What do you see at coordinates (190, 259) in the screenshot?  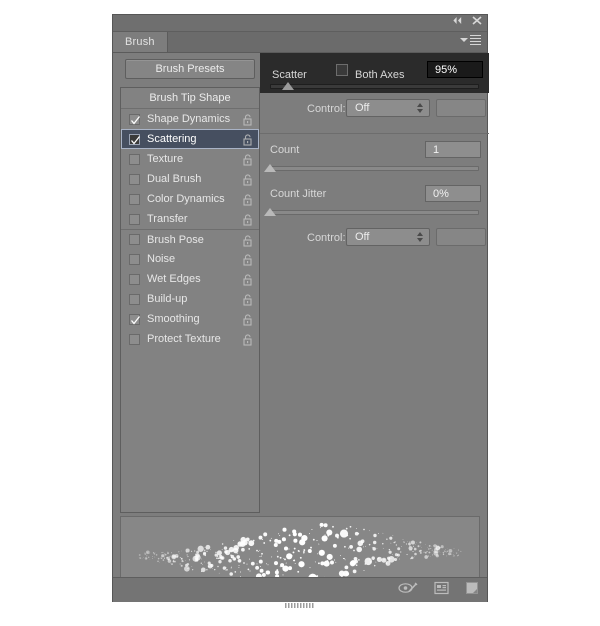 I see `brush-option-row: Noise` at bounding box center [190, 259].